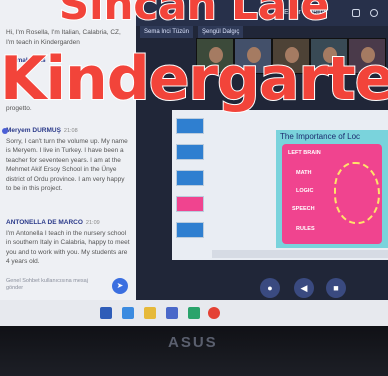  I want to click on slide-thumbnails, so click(191, 188).